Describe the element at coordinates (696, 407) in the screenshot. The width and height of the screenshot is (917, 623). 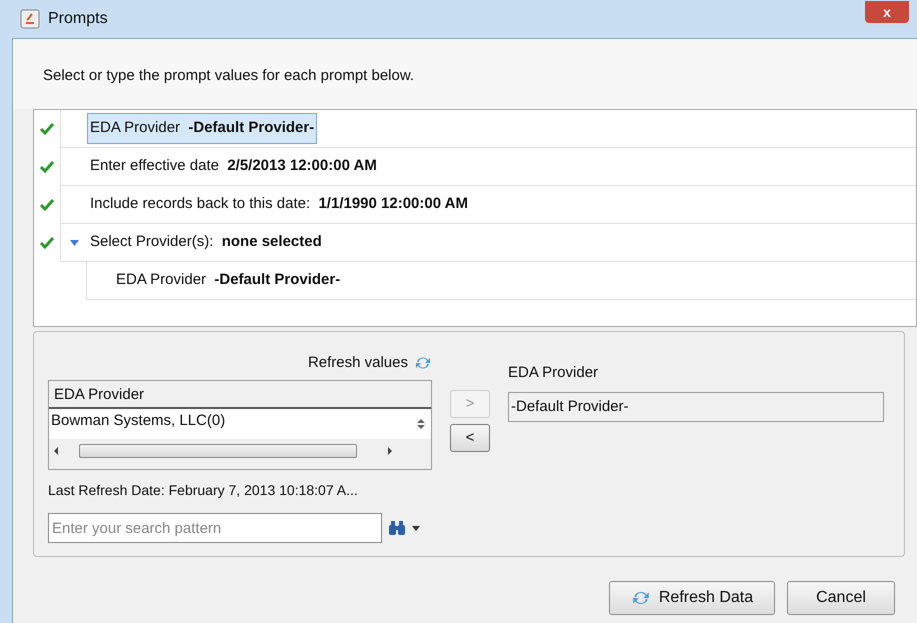
I see `selected-value-field: -Default Provider-` at that location.